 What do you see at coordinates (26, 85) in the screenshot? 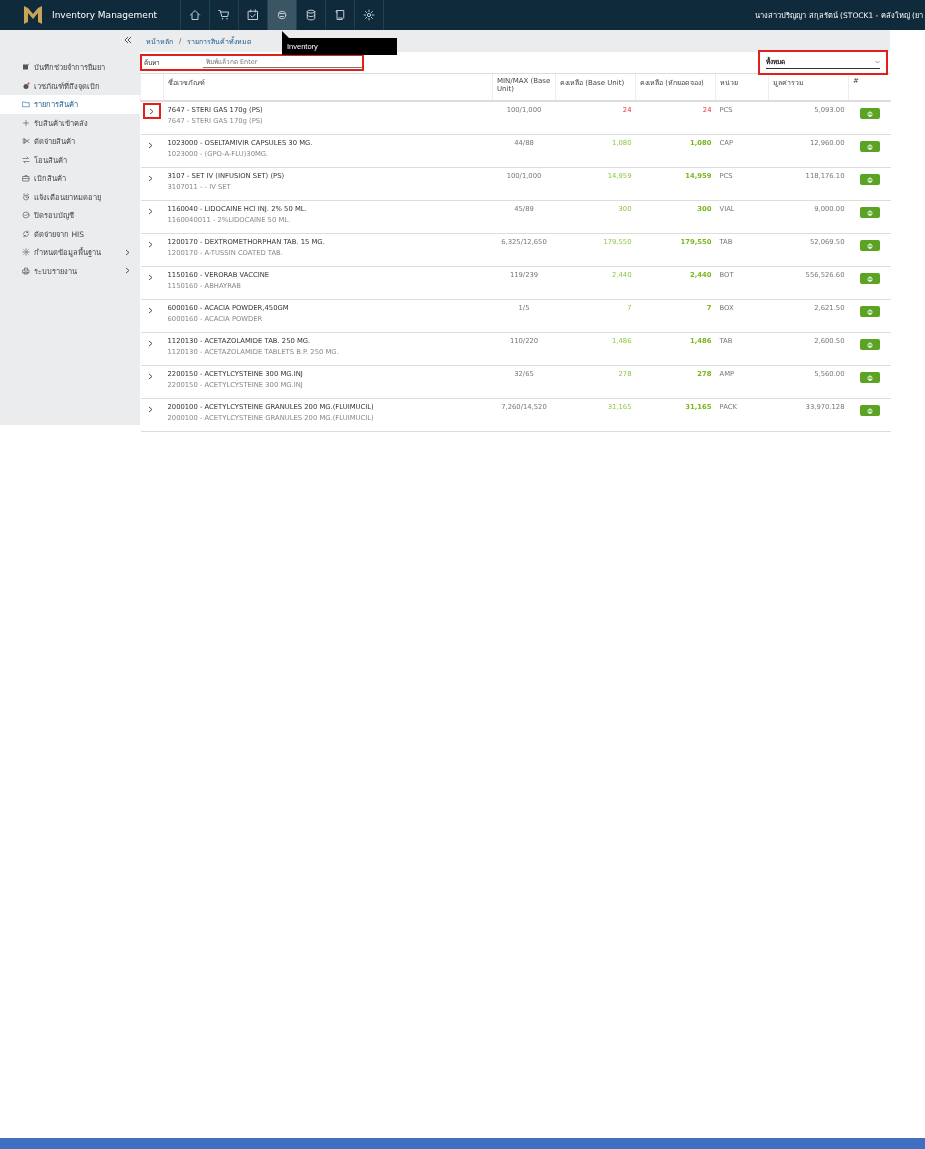
I see `alarm-icon` at bounding box center [26, 85].